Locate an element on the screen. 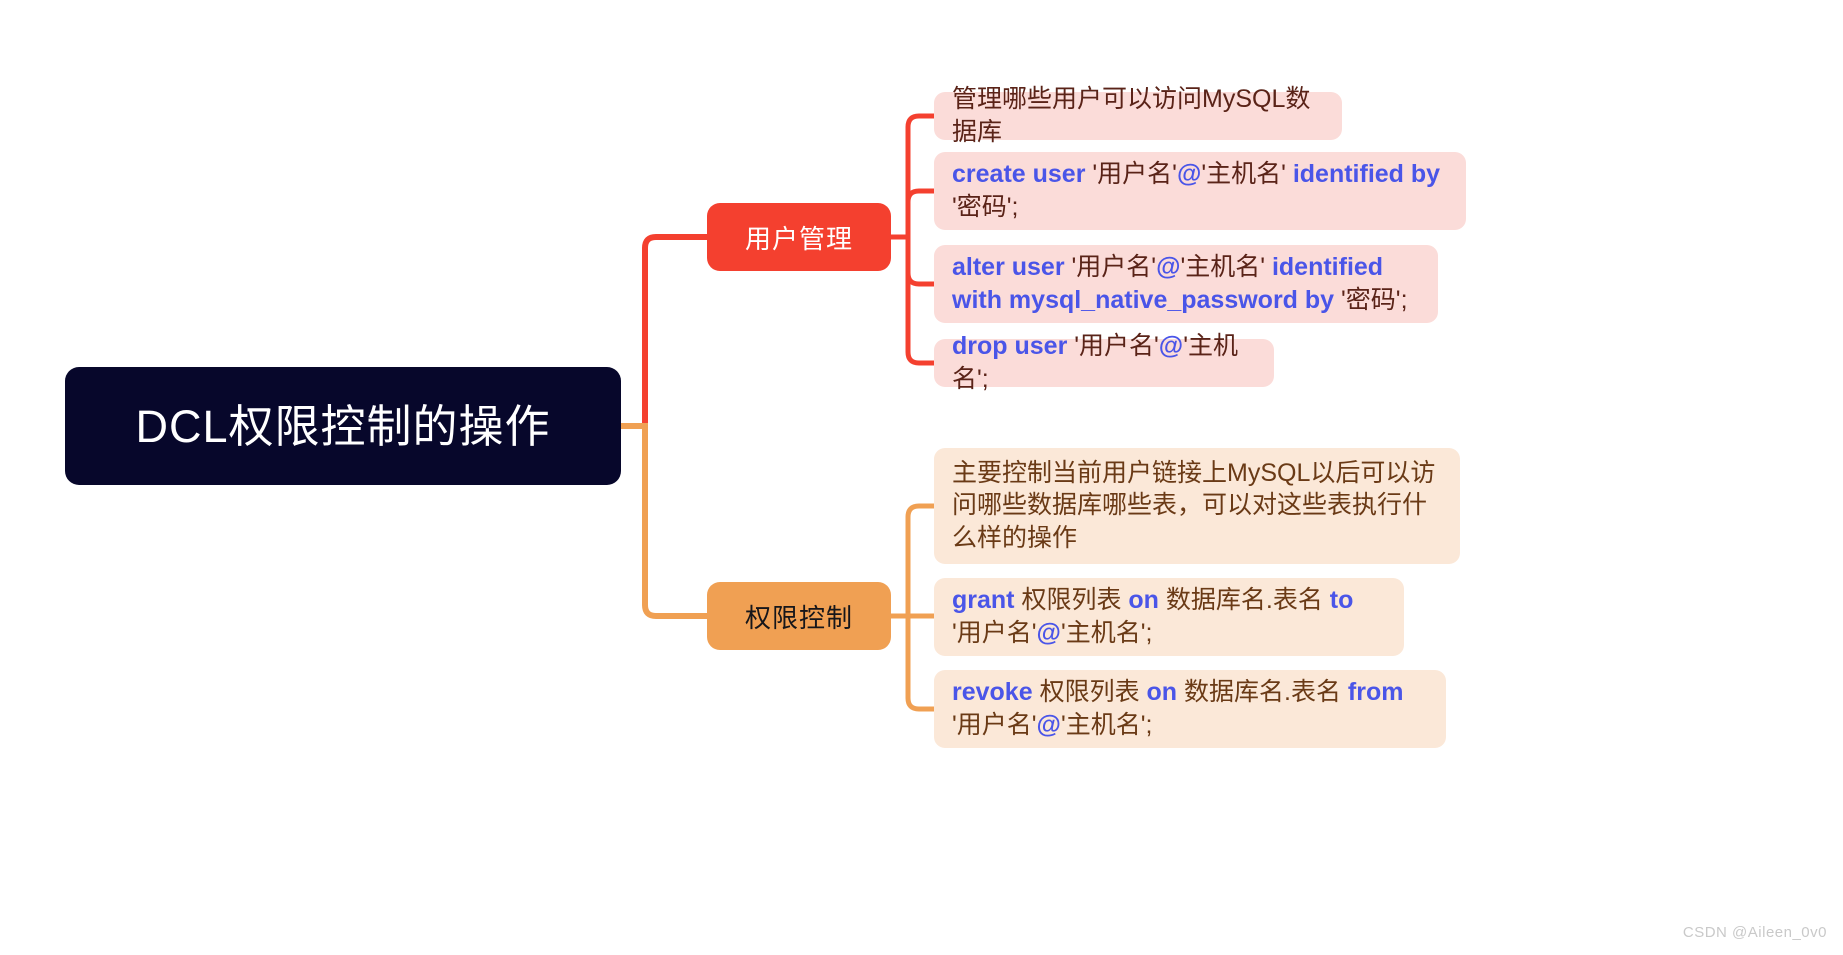 This screenshot has height=955, width=1843. leaf-card-p3: revoke 权限列表 on 数据库名.表名 from '用户名'@'主机名'; is located at coordinates (1190, 709).